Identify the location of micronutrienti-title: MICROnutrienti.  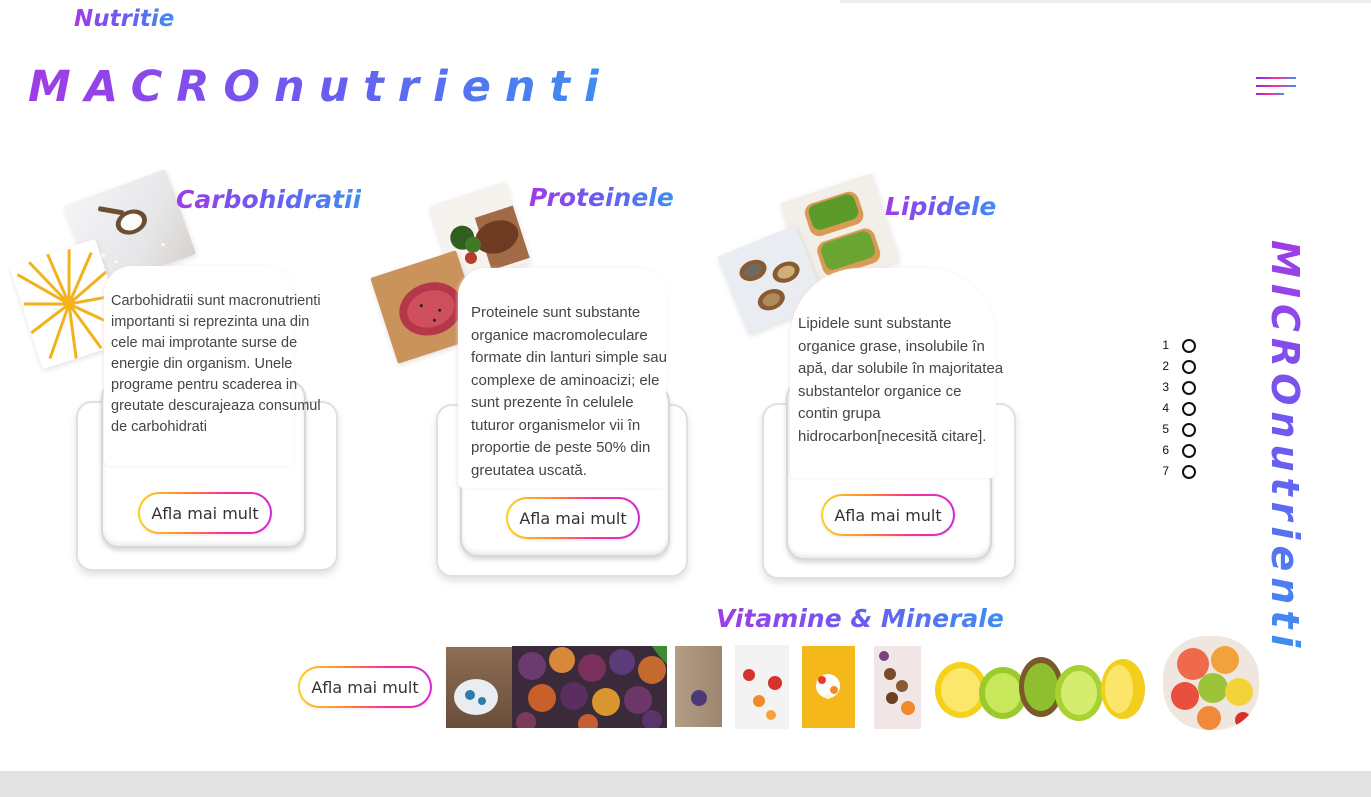
(1285, 447).